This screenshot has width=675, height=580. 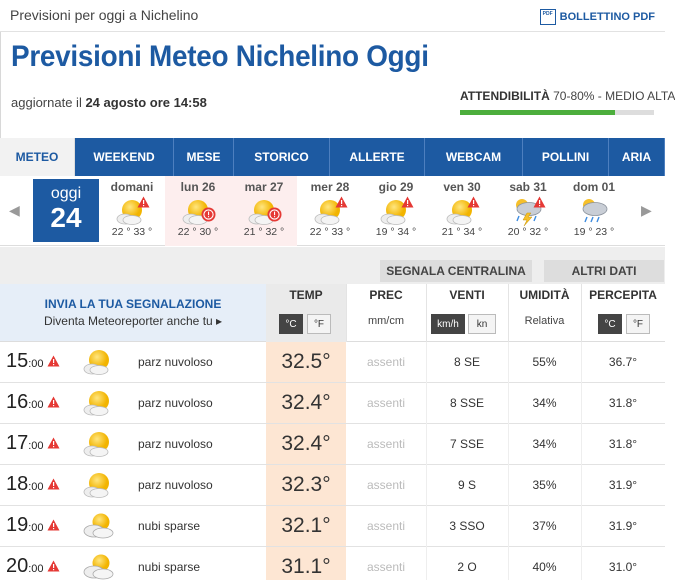 What do you see at coordinates (133, 321) in the screenshot?
I see `send-report-subtitle: Diventa Meteoreporter anche tu ▸` at bounding box center [133, 321].